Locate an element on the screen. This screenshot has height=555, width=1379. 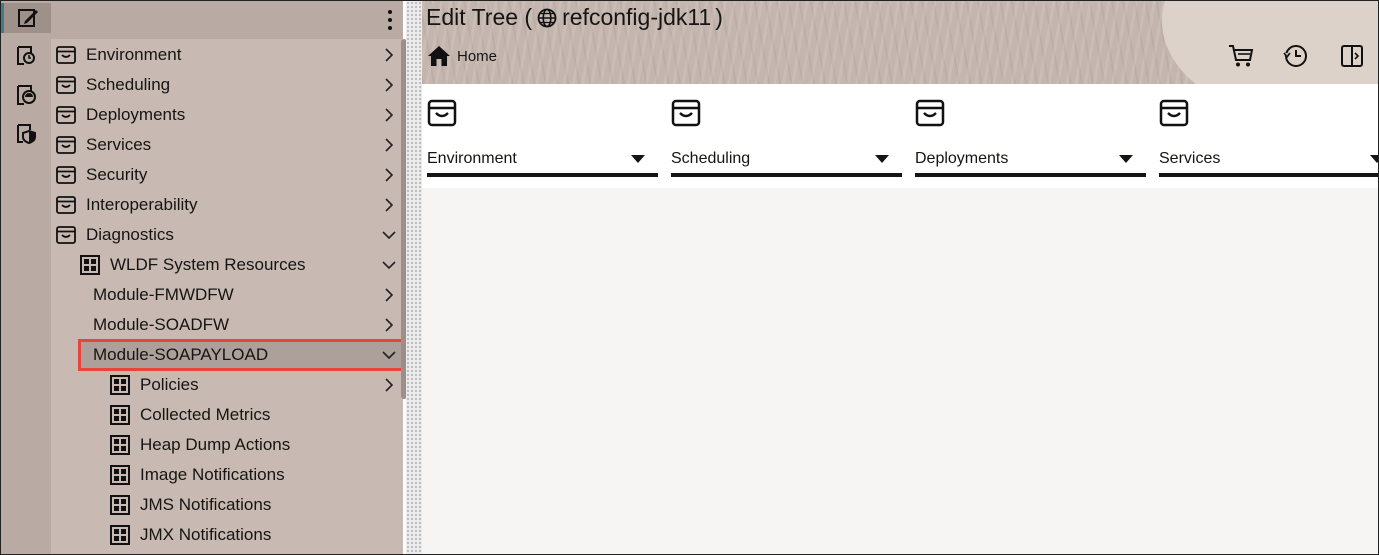
tree-item-diagnostics: Diagnostics is located at coordinates (227, 235).